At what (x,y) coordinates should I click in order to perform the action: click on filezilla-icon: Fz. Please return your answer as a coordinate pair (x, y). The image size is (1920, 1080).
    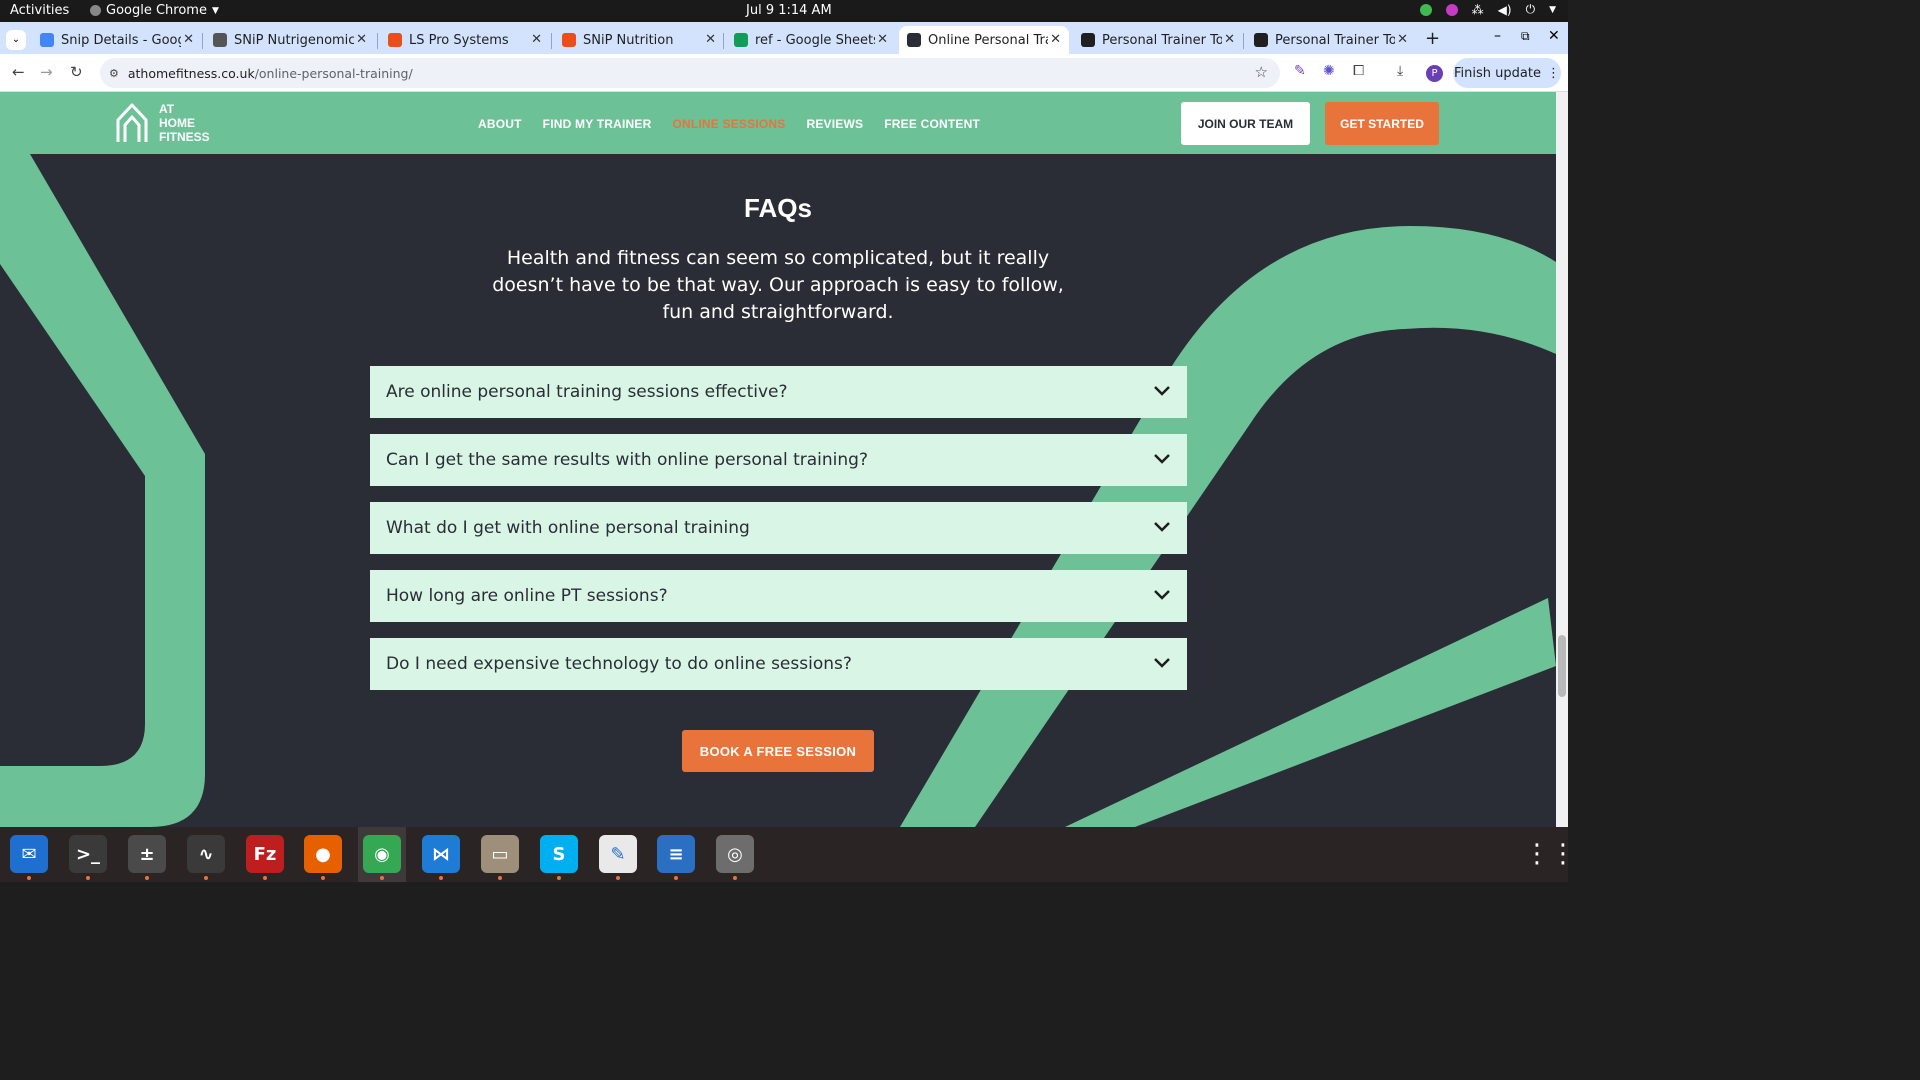
    Looking at the image, I should click on (265, 854).